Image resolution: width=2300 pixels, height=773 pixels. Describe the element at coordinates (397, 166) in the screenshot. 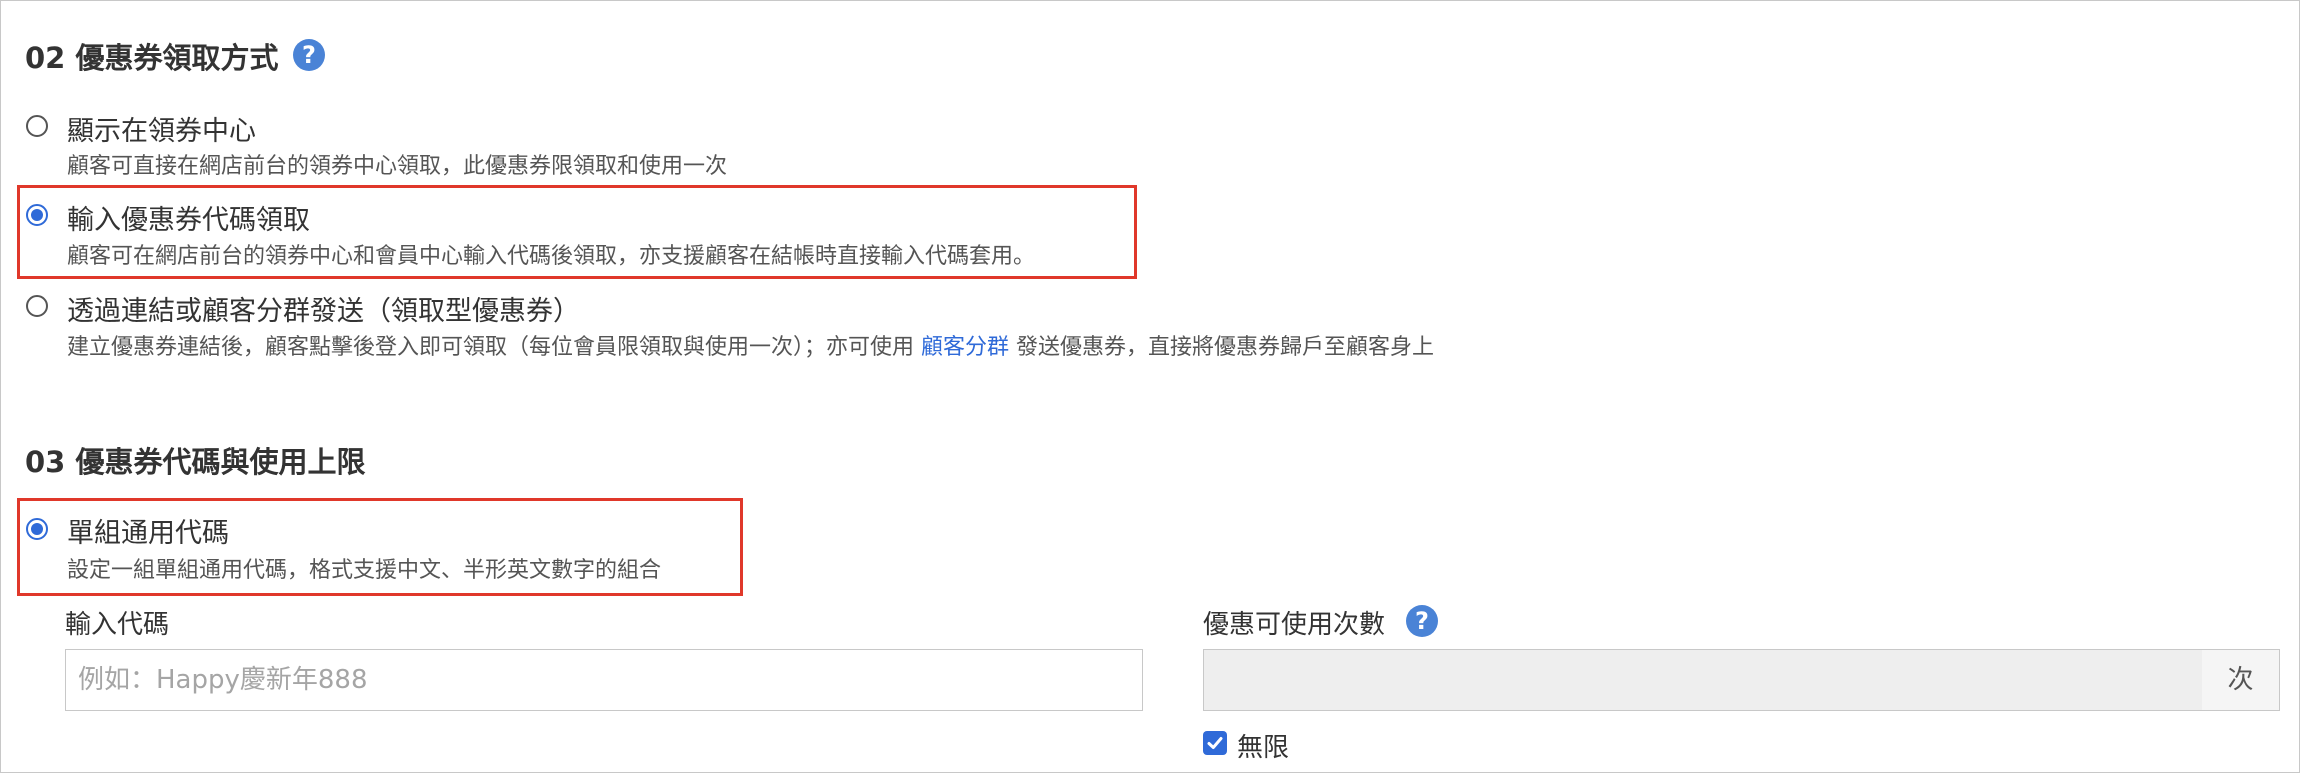

I see `option-show-in-coupon-center-desc: 顧客可直接在網店前台的領券中心領取，此優惠券限領取和使用一次` at that location.